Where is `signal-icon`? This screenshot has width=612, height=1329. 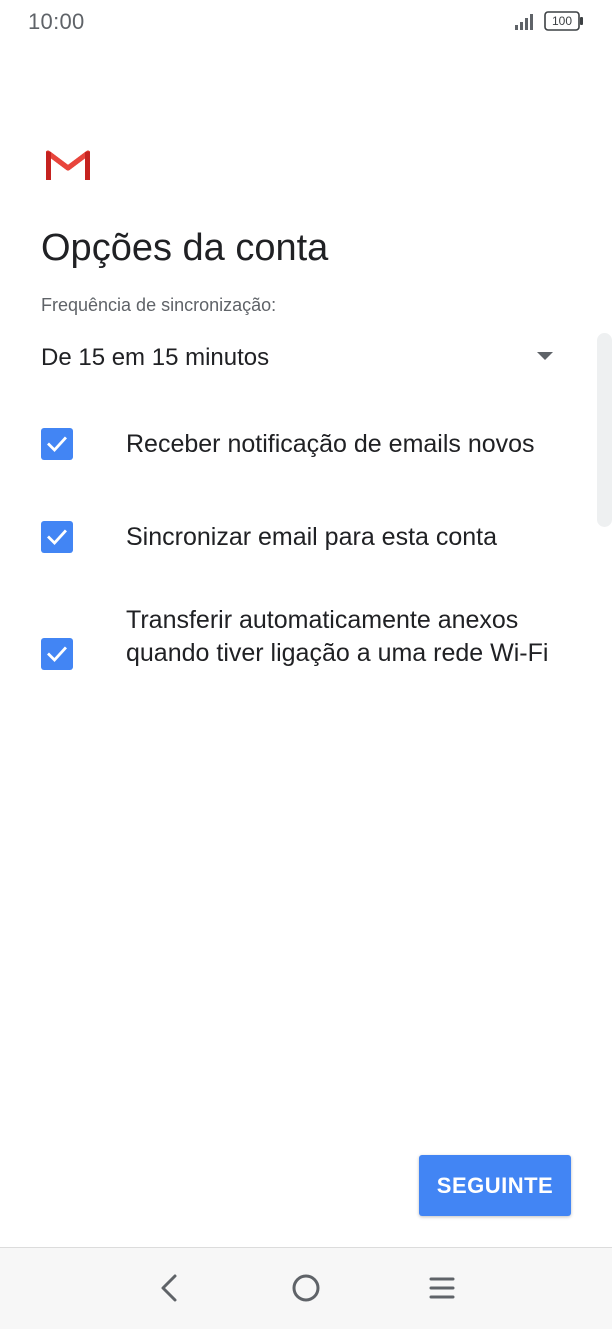 signal-icon is located at coordinates (524, 22).